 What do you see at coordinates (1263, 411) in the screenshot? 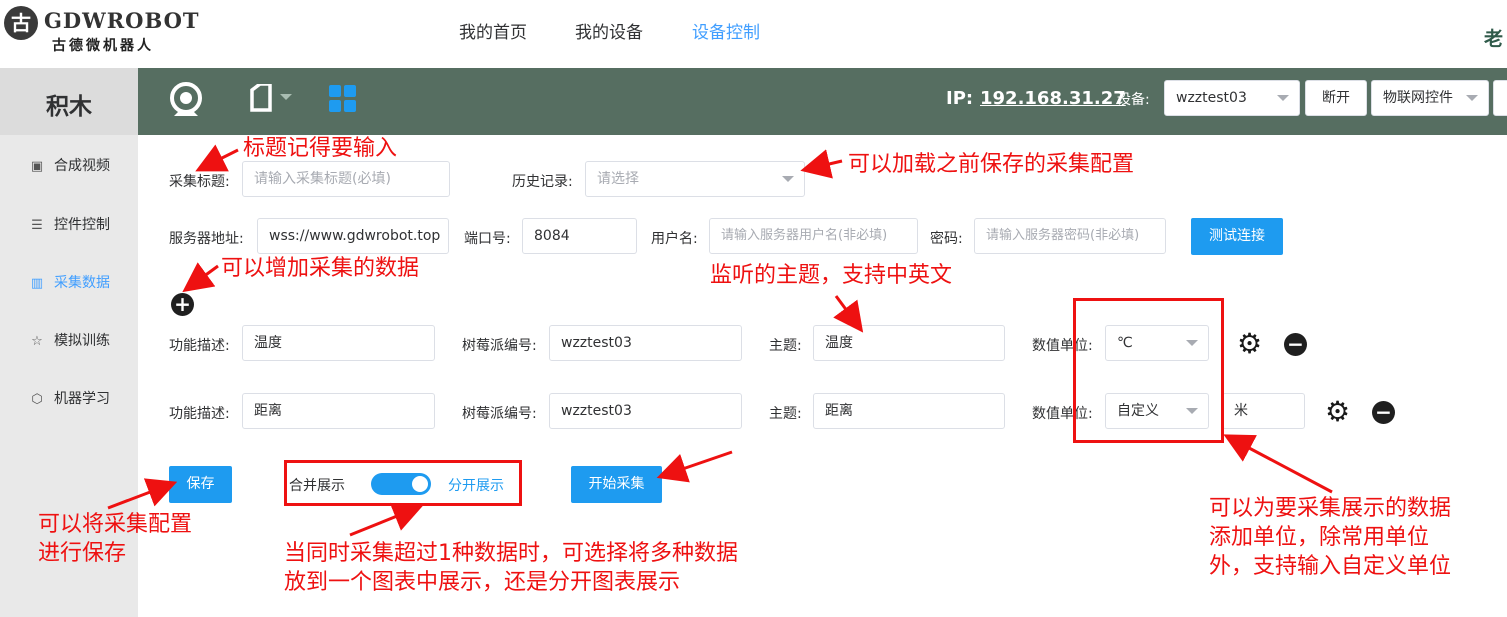
I see `custom-unit-input: 米` at bounding box center [1263, 411].